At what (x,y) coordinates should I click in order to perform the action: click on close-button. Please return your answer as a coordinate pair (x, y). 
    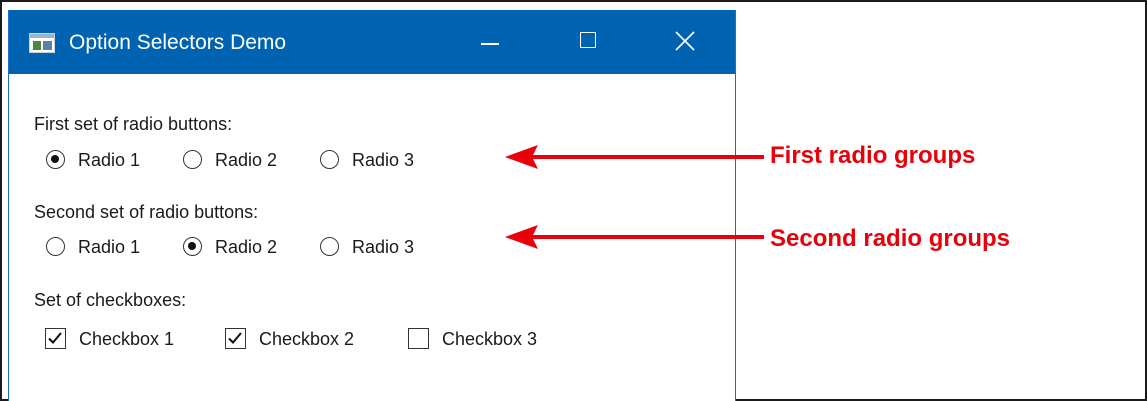
    Looking at the image, I should click on (686, 42).